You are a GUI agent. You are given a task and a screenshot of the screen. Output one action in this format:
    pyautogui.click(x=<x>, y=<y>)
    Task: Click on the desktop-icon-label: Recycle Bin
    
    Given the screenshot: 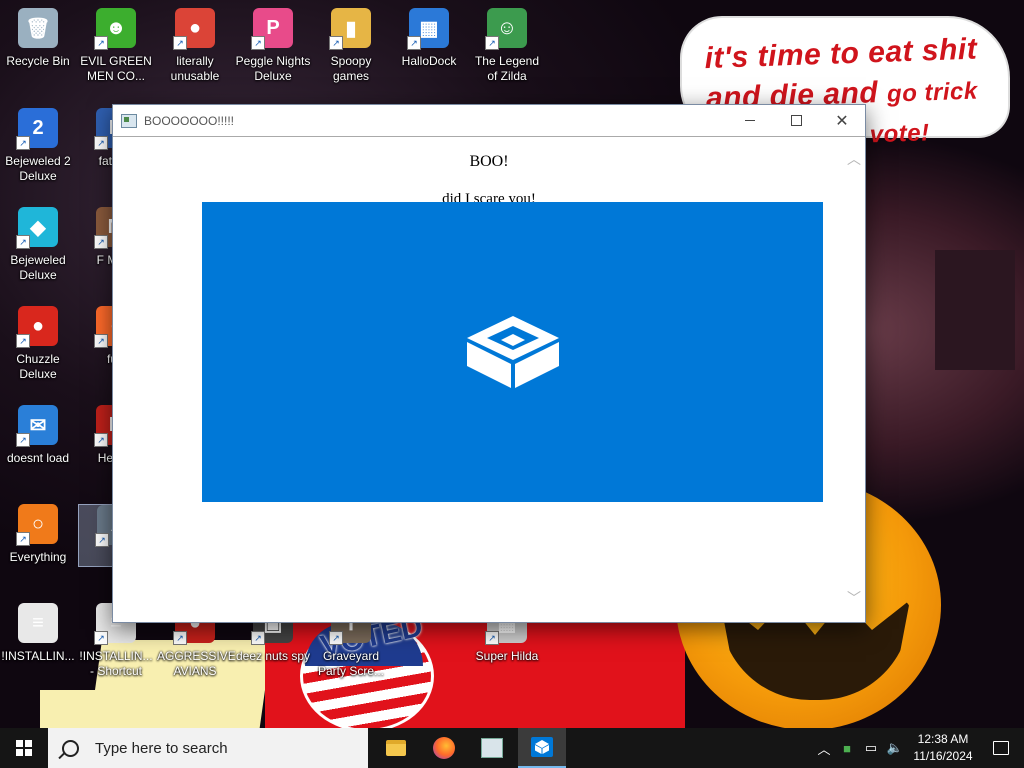 What is the action you would take?
    pyautogui.click(x=38, y=61)
    